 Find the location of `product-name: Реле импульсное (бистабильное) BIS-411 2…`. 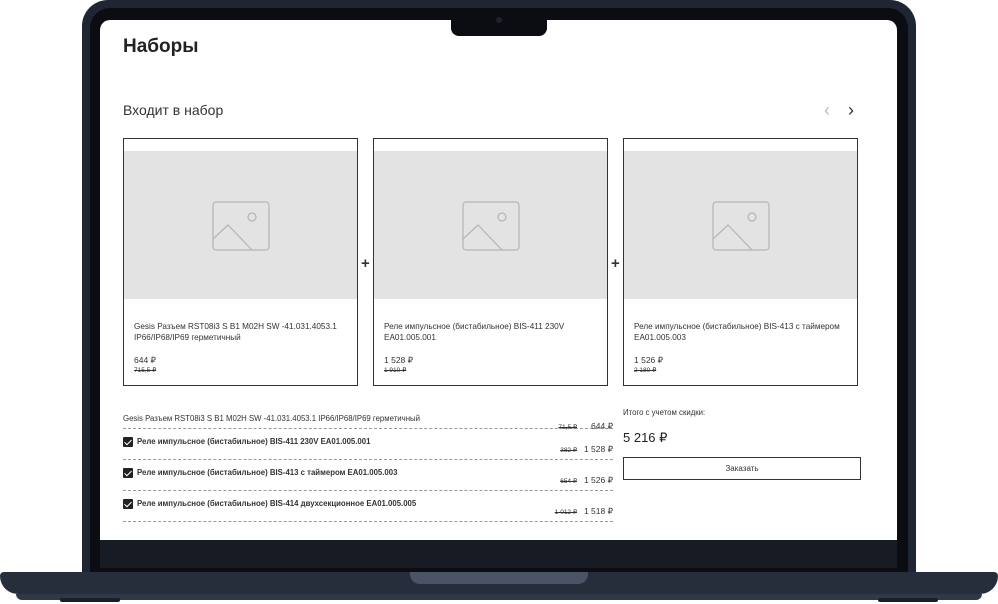

product-name: Реле импульсное (бистабильное) BIS-411 2… is located at coordinates (491, 332).